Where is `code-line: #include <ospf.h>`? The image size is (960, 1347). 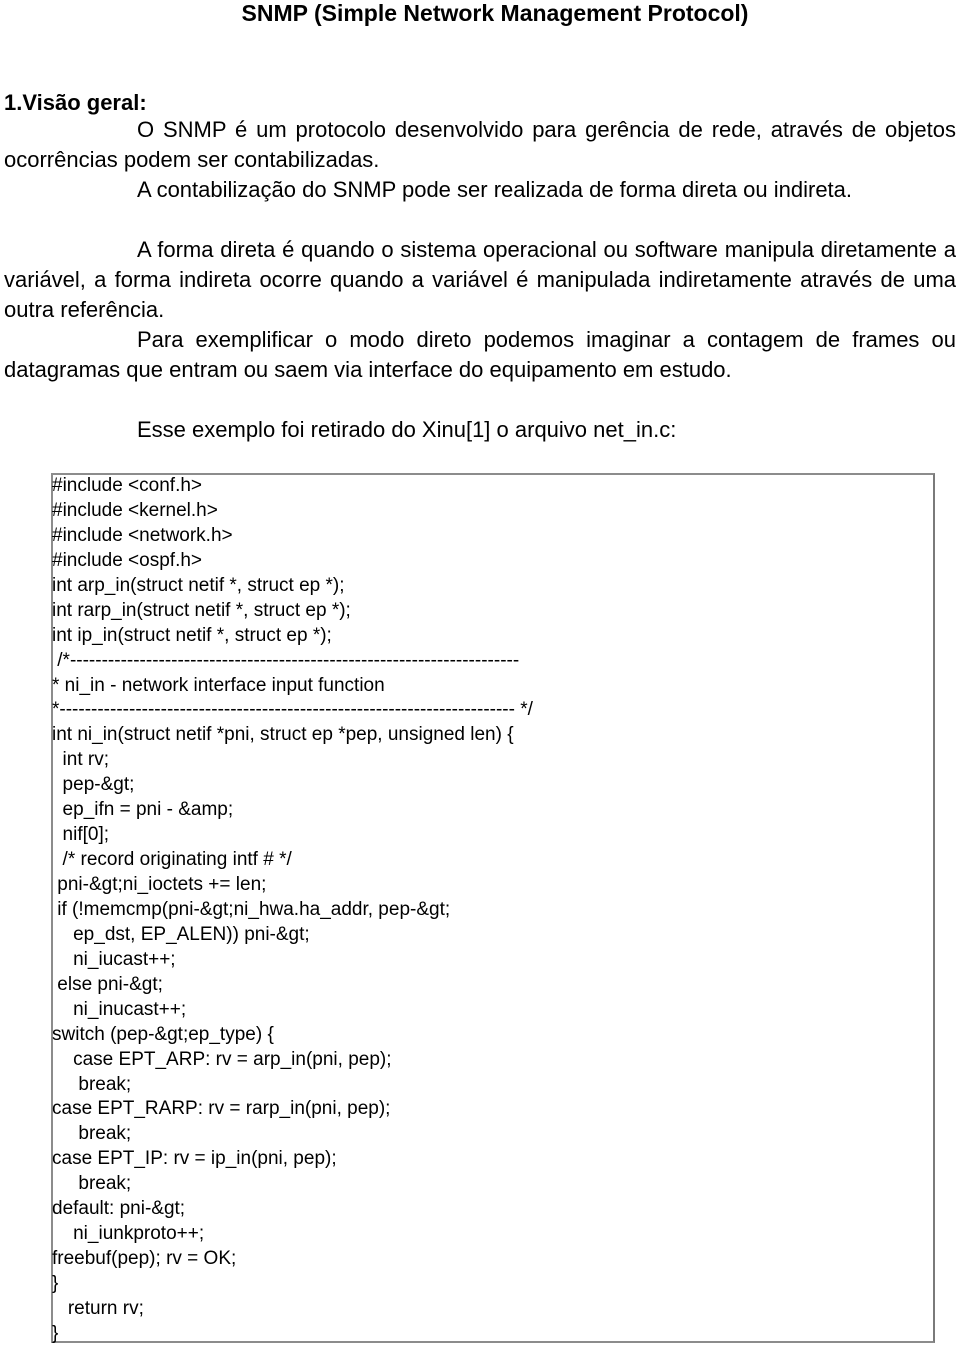 code-line: #include <ospf.h> is located at coordinates (127, 560).